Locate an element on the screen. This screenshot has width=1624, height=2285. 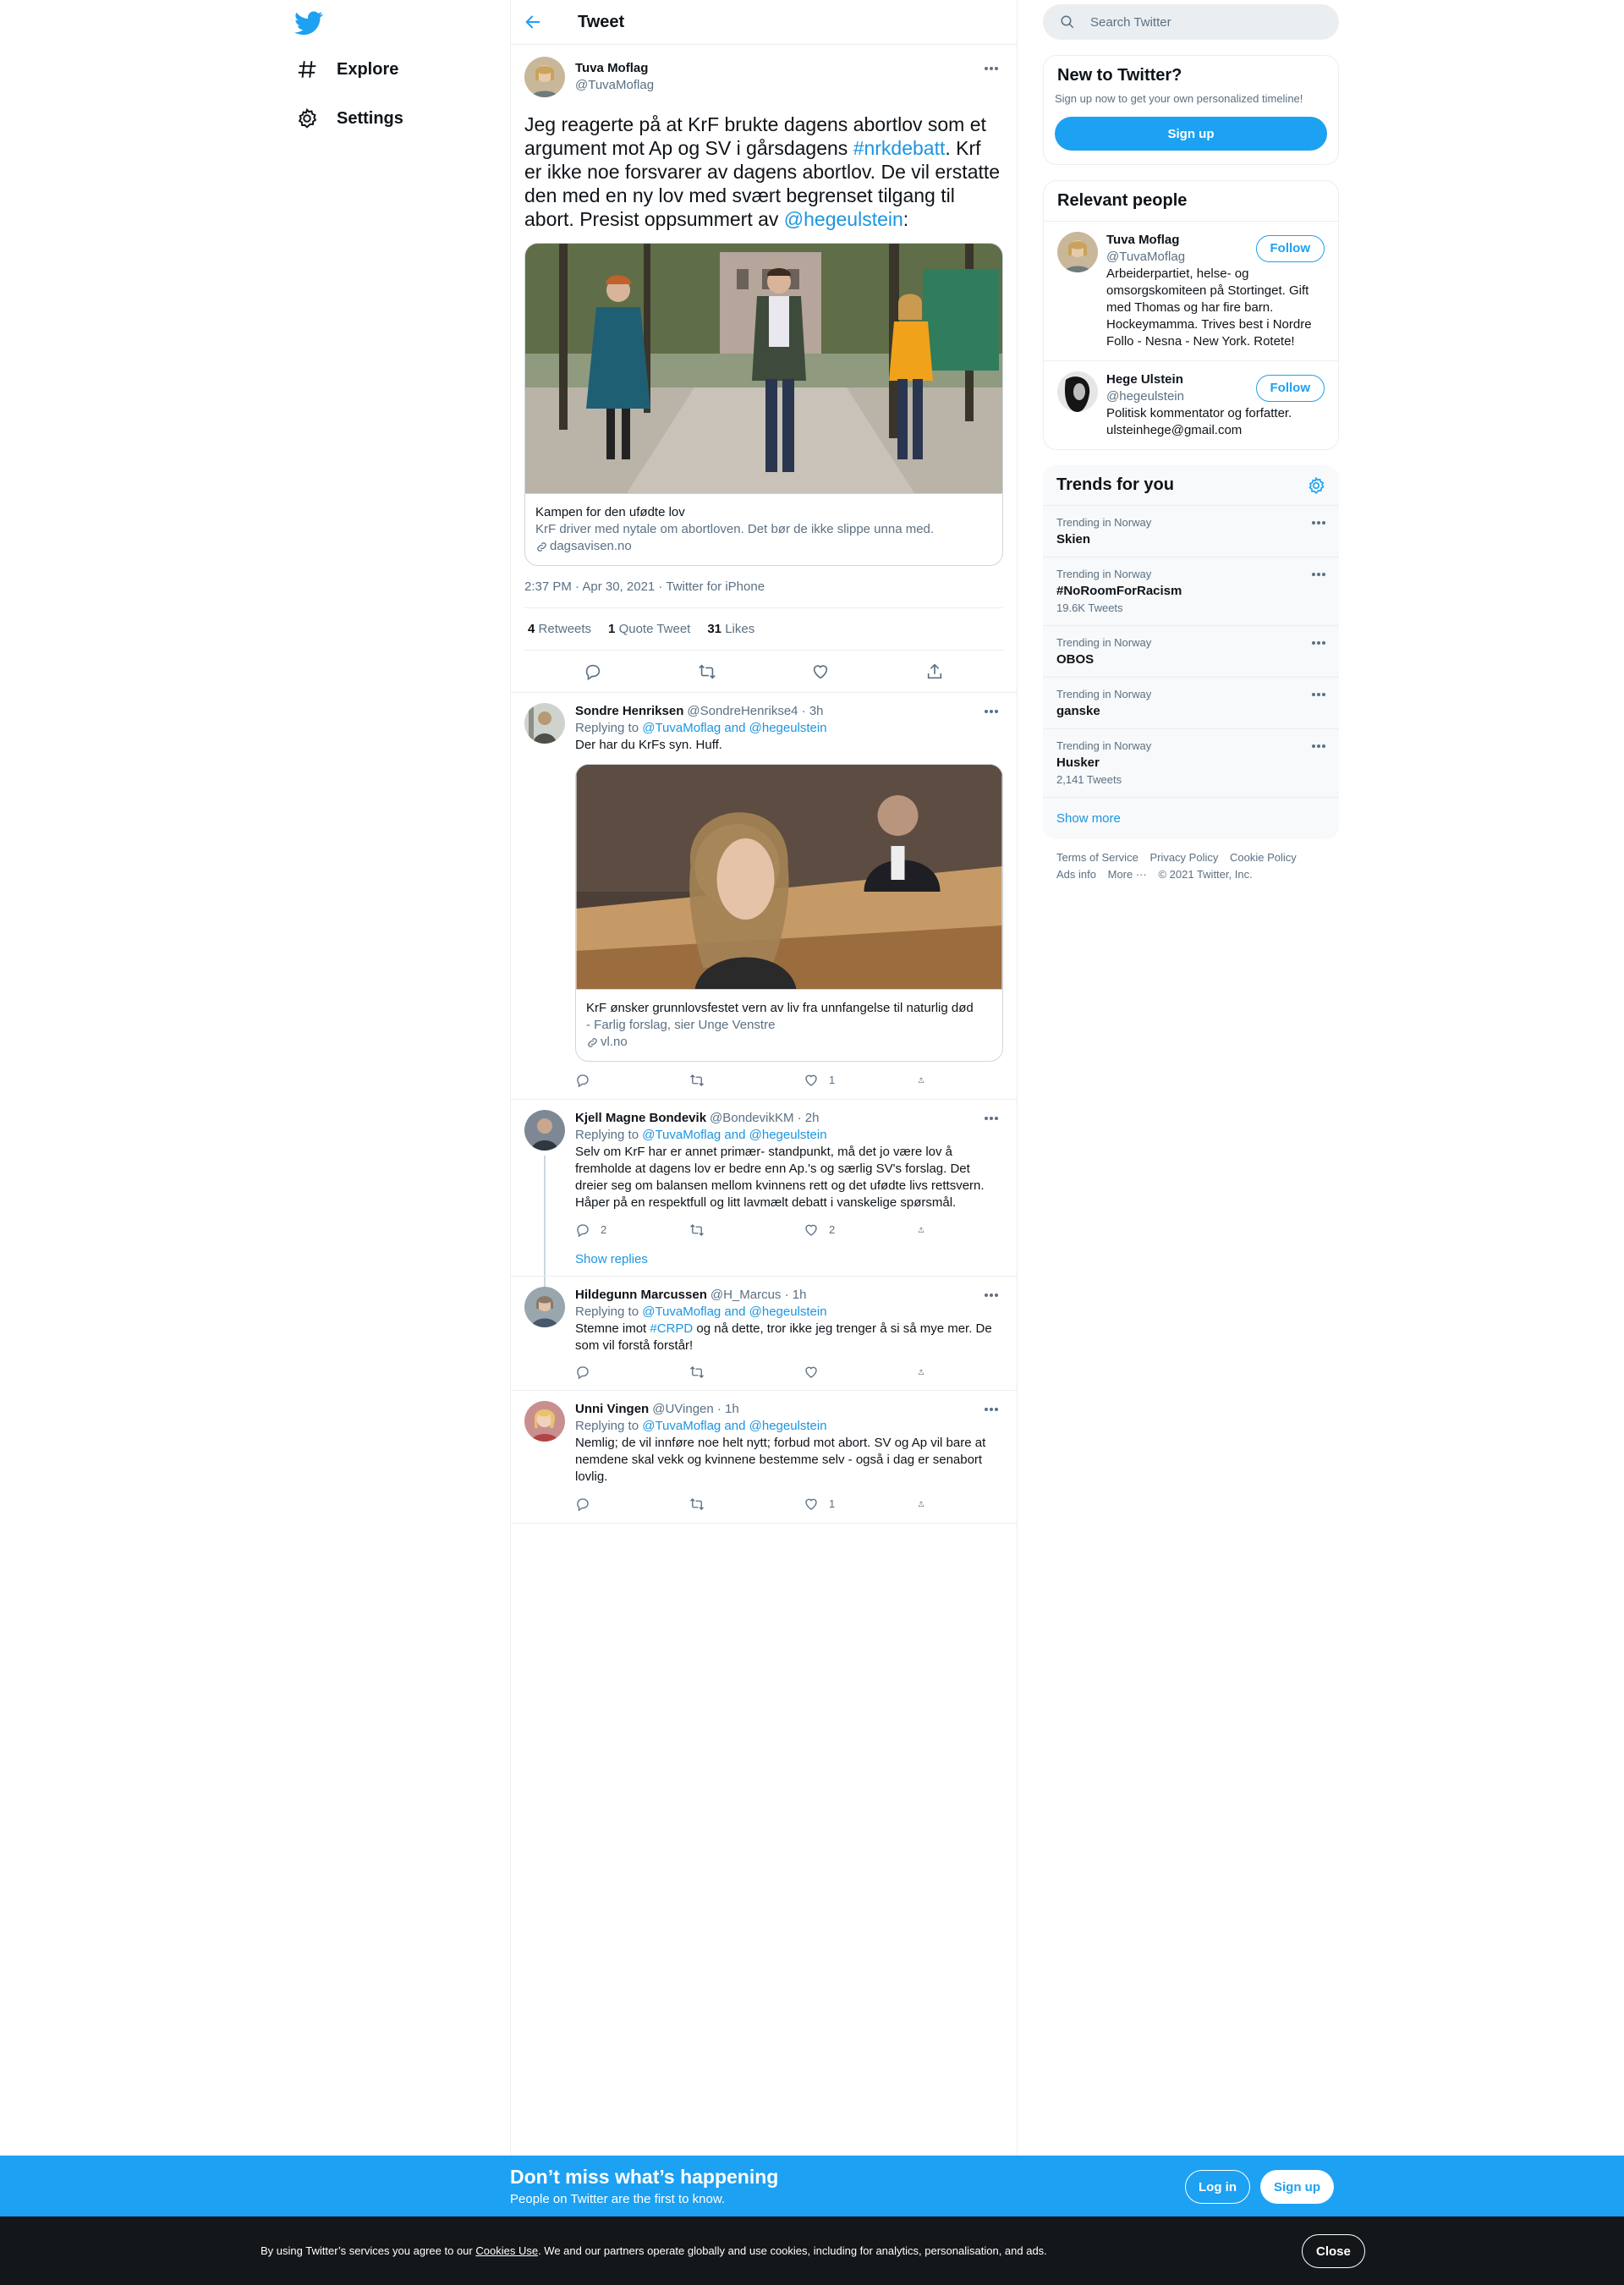
ads-info-link: Ads info is located at coordinates (1076, 875).